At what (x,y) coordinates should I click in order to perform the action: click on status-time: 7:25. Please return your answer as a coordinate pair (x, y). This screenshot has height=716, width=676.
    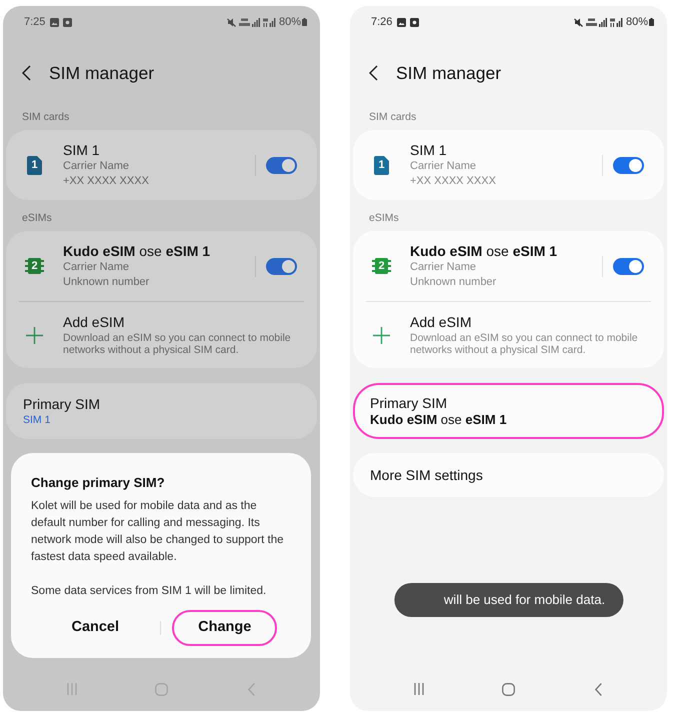
    Looking at the image, I should click on (35, 22).